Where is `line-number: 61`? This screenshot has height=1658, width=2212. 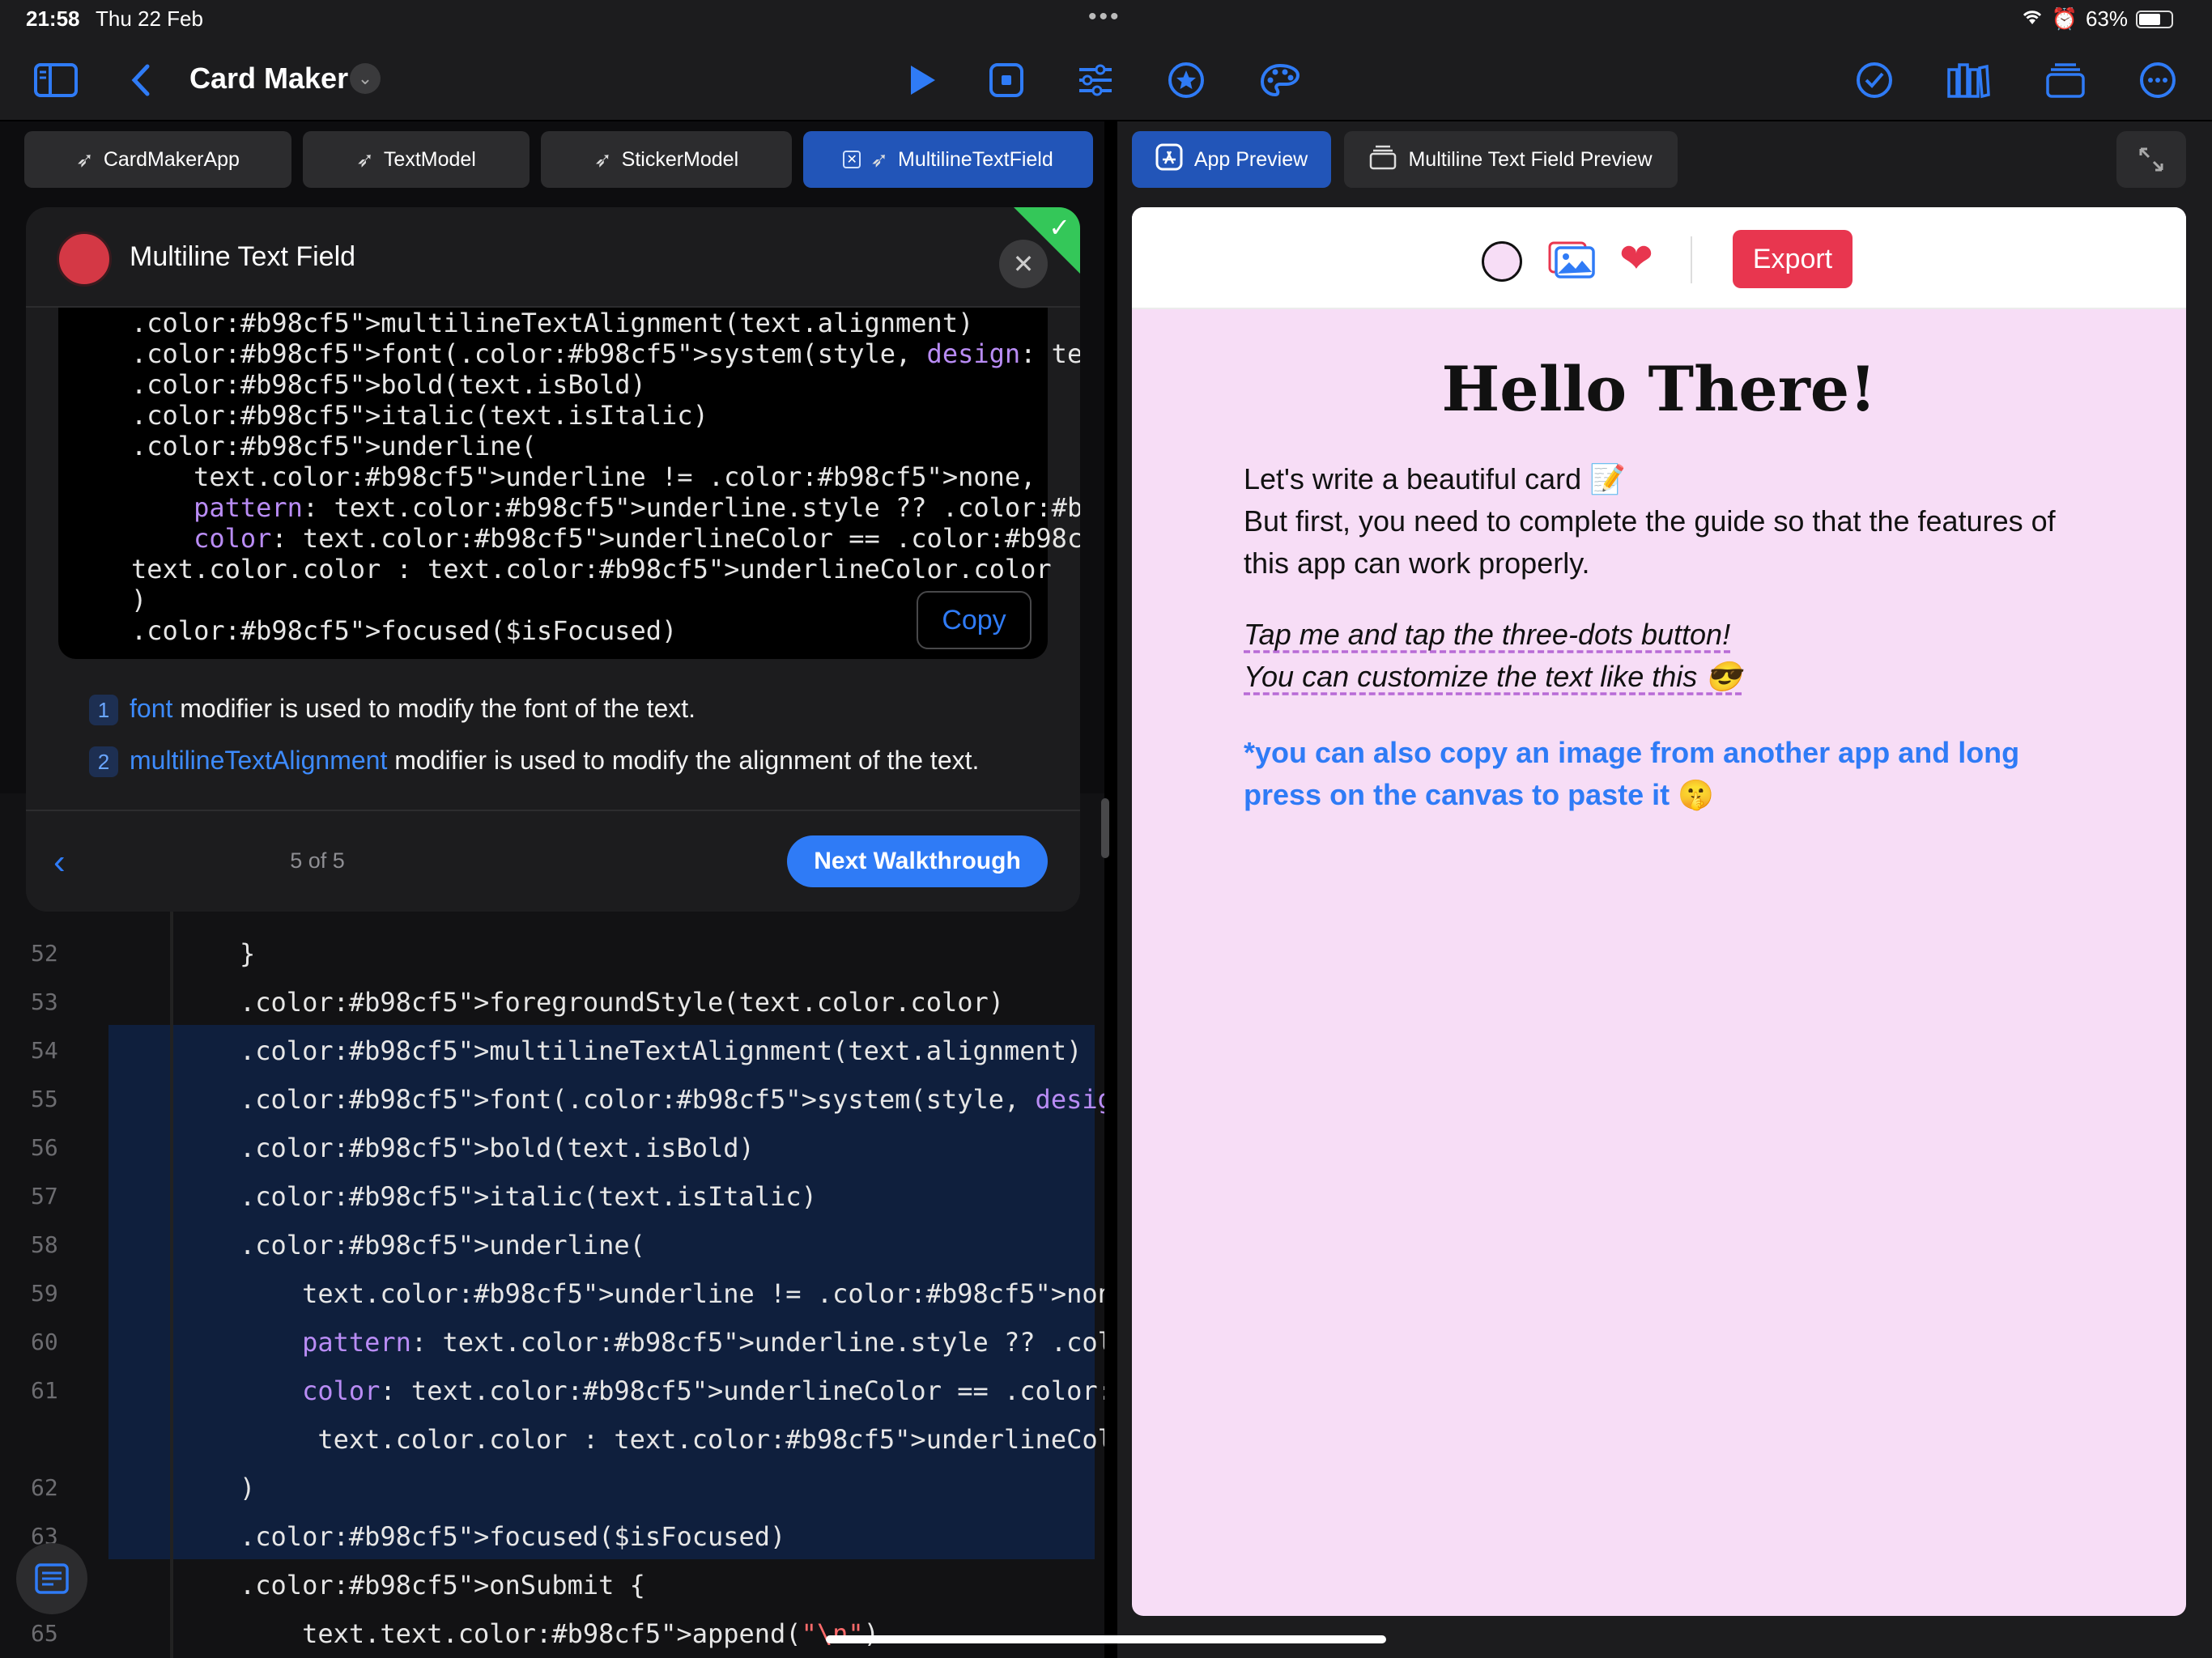 line-number: 61 is located at coordinates (44, 1390).